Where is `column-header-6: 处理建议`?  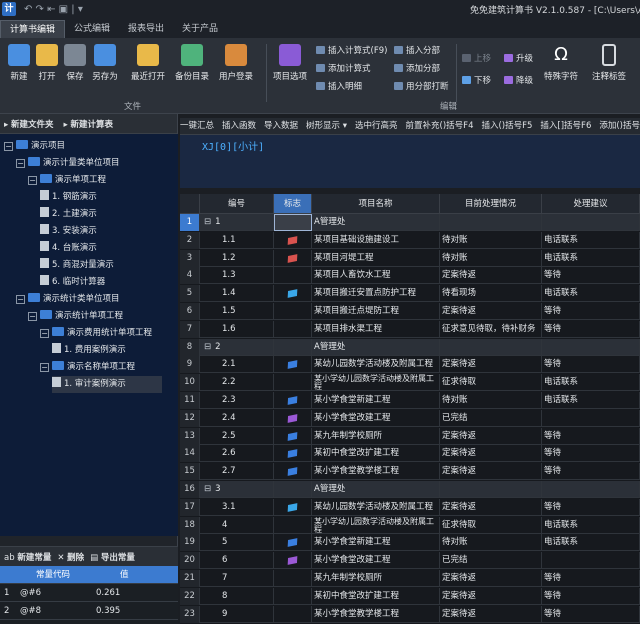 column-header-6: 处理建议 is located at coordinates (591, 204).